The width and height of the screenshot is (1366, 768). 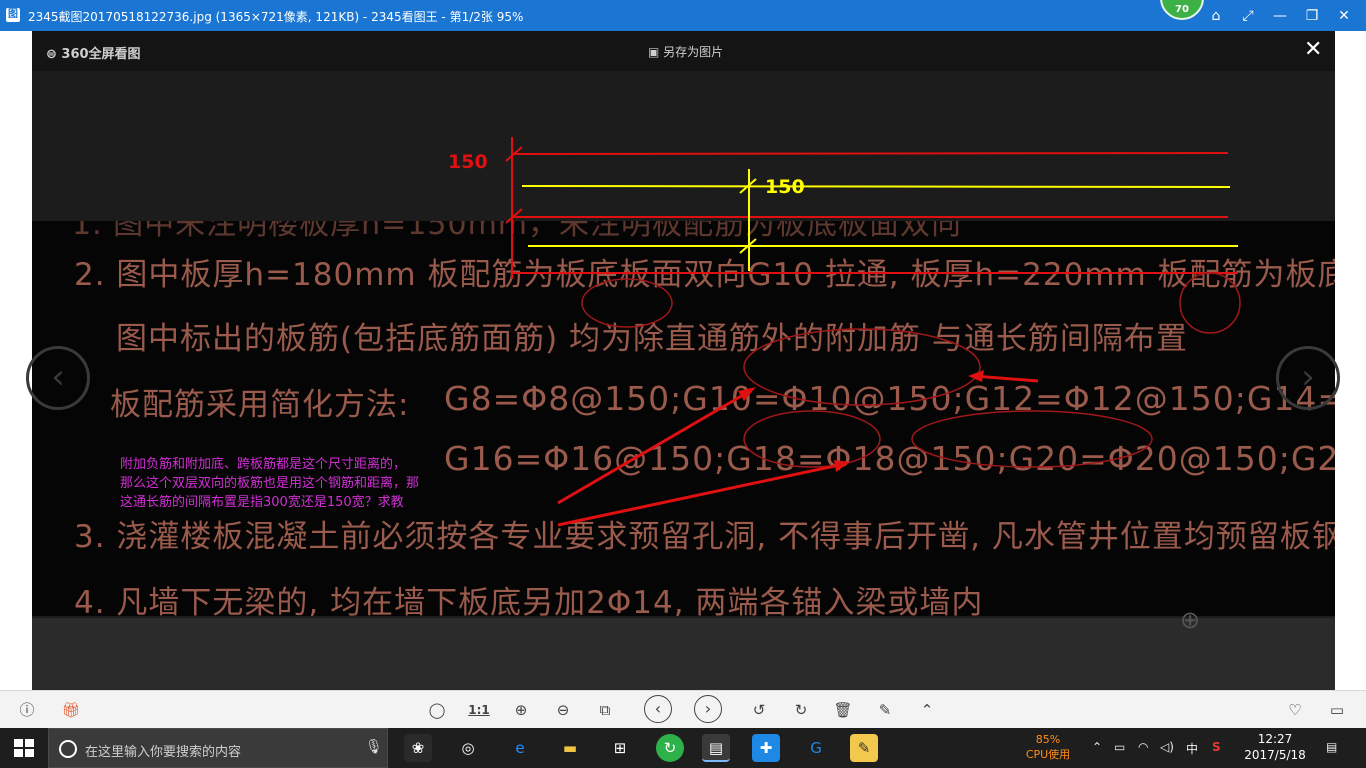 What do you see at coordinates (68, 749) in the screenshot?
I see `cortana-icon` at bounding box center [68, 749].